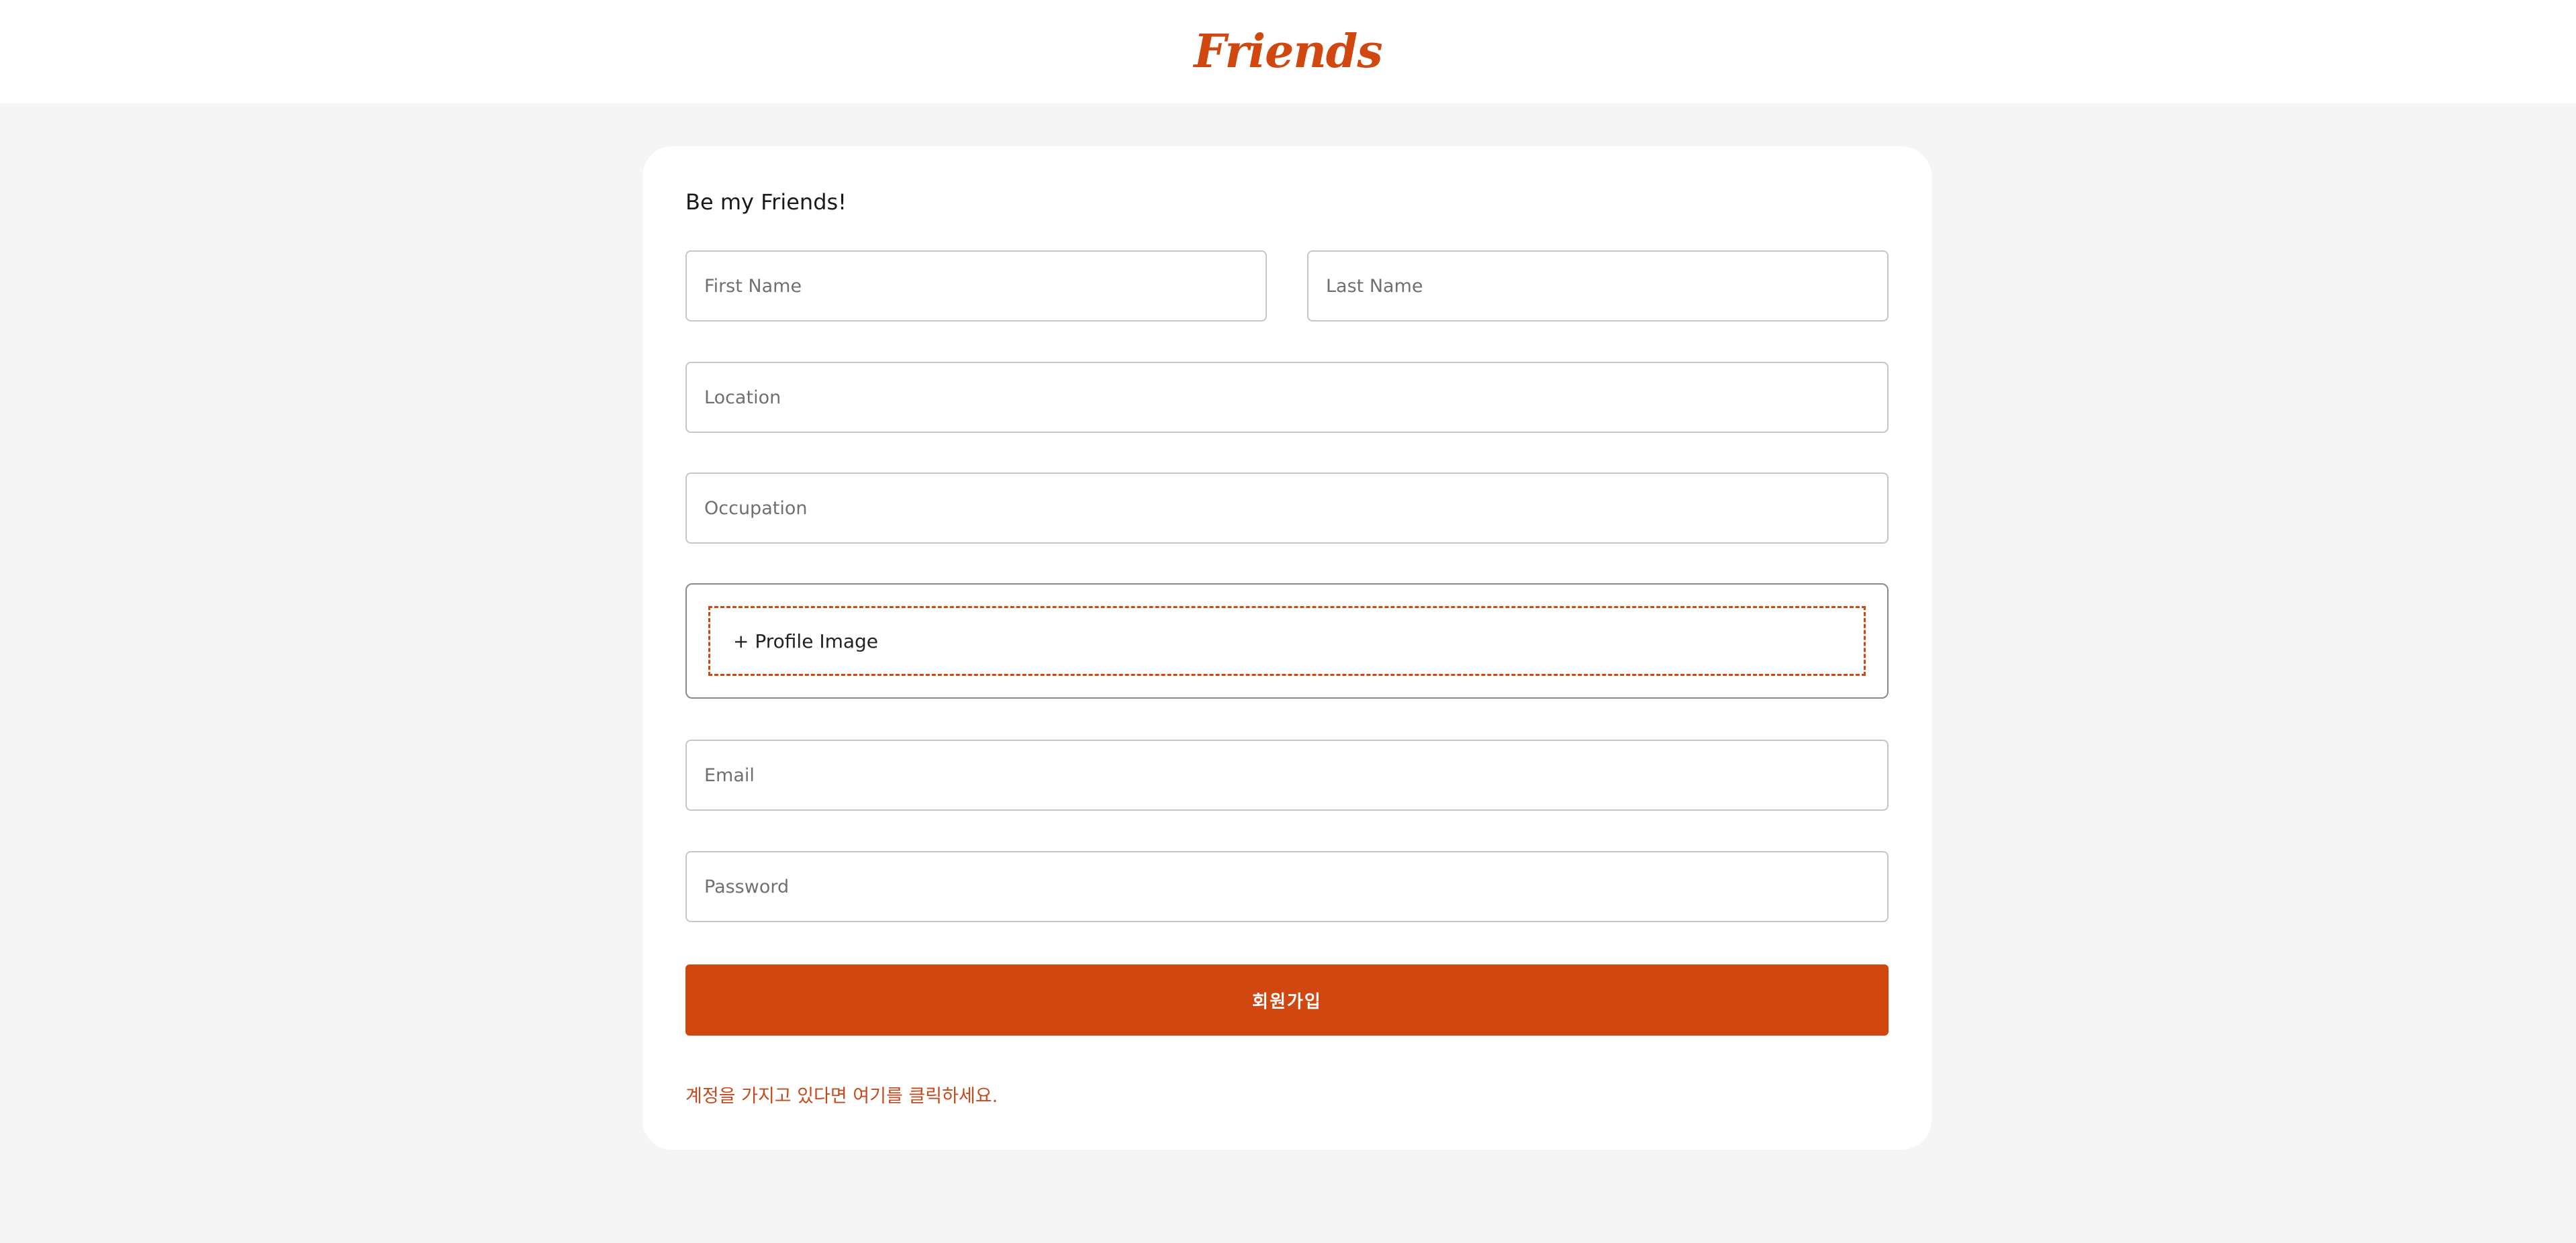 The image size is (2576, 1243). I want to click on brand-logo: Friends, so click(1288, 52).